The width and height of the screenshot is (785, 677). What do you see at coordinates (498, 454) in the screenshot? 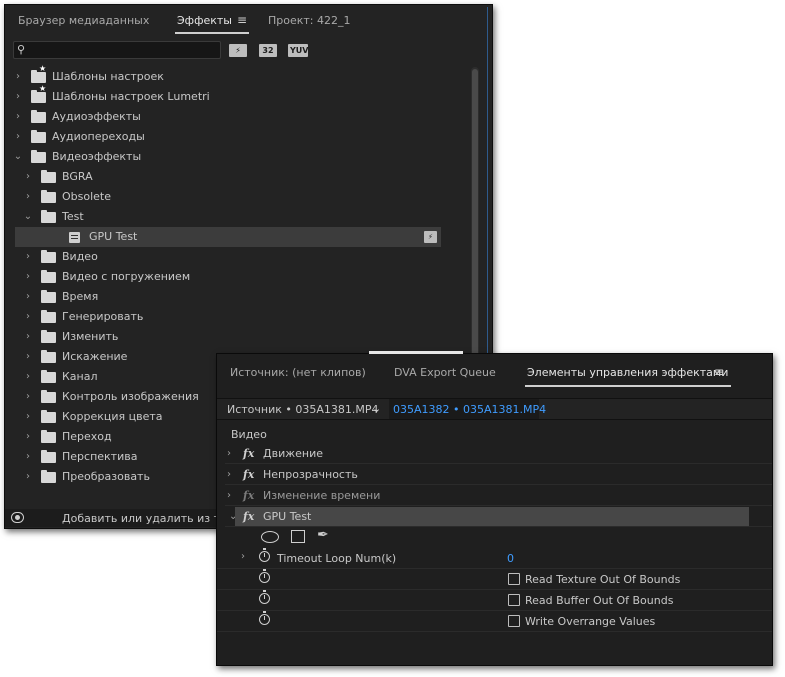
I see `effect-row-motion: › fx Движение` at bounding box center [498, 454].